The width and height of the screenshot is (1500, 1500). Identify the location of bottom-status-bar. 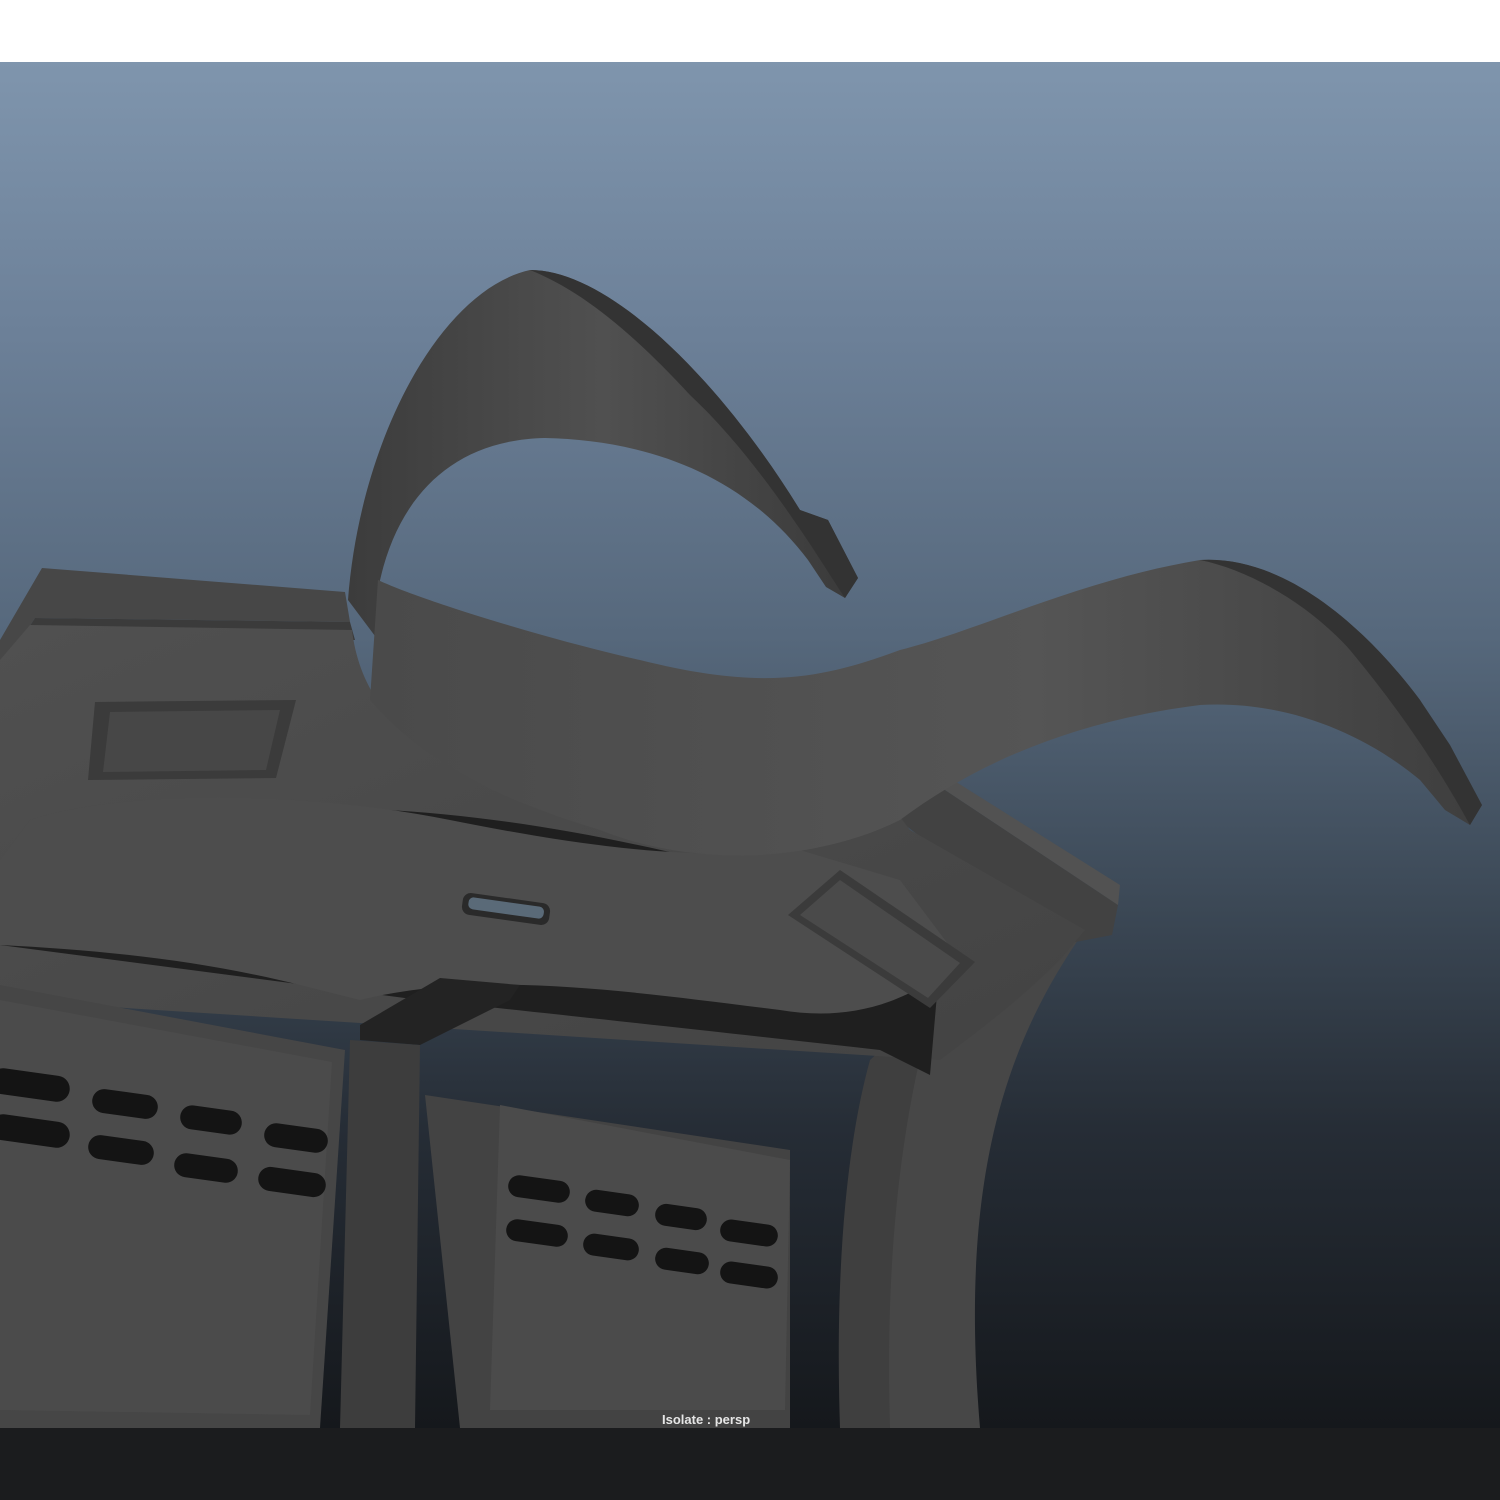
(750, 1464).